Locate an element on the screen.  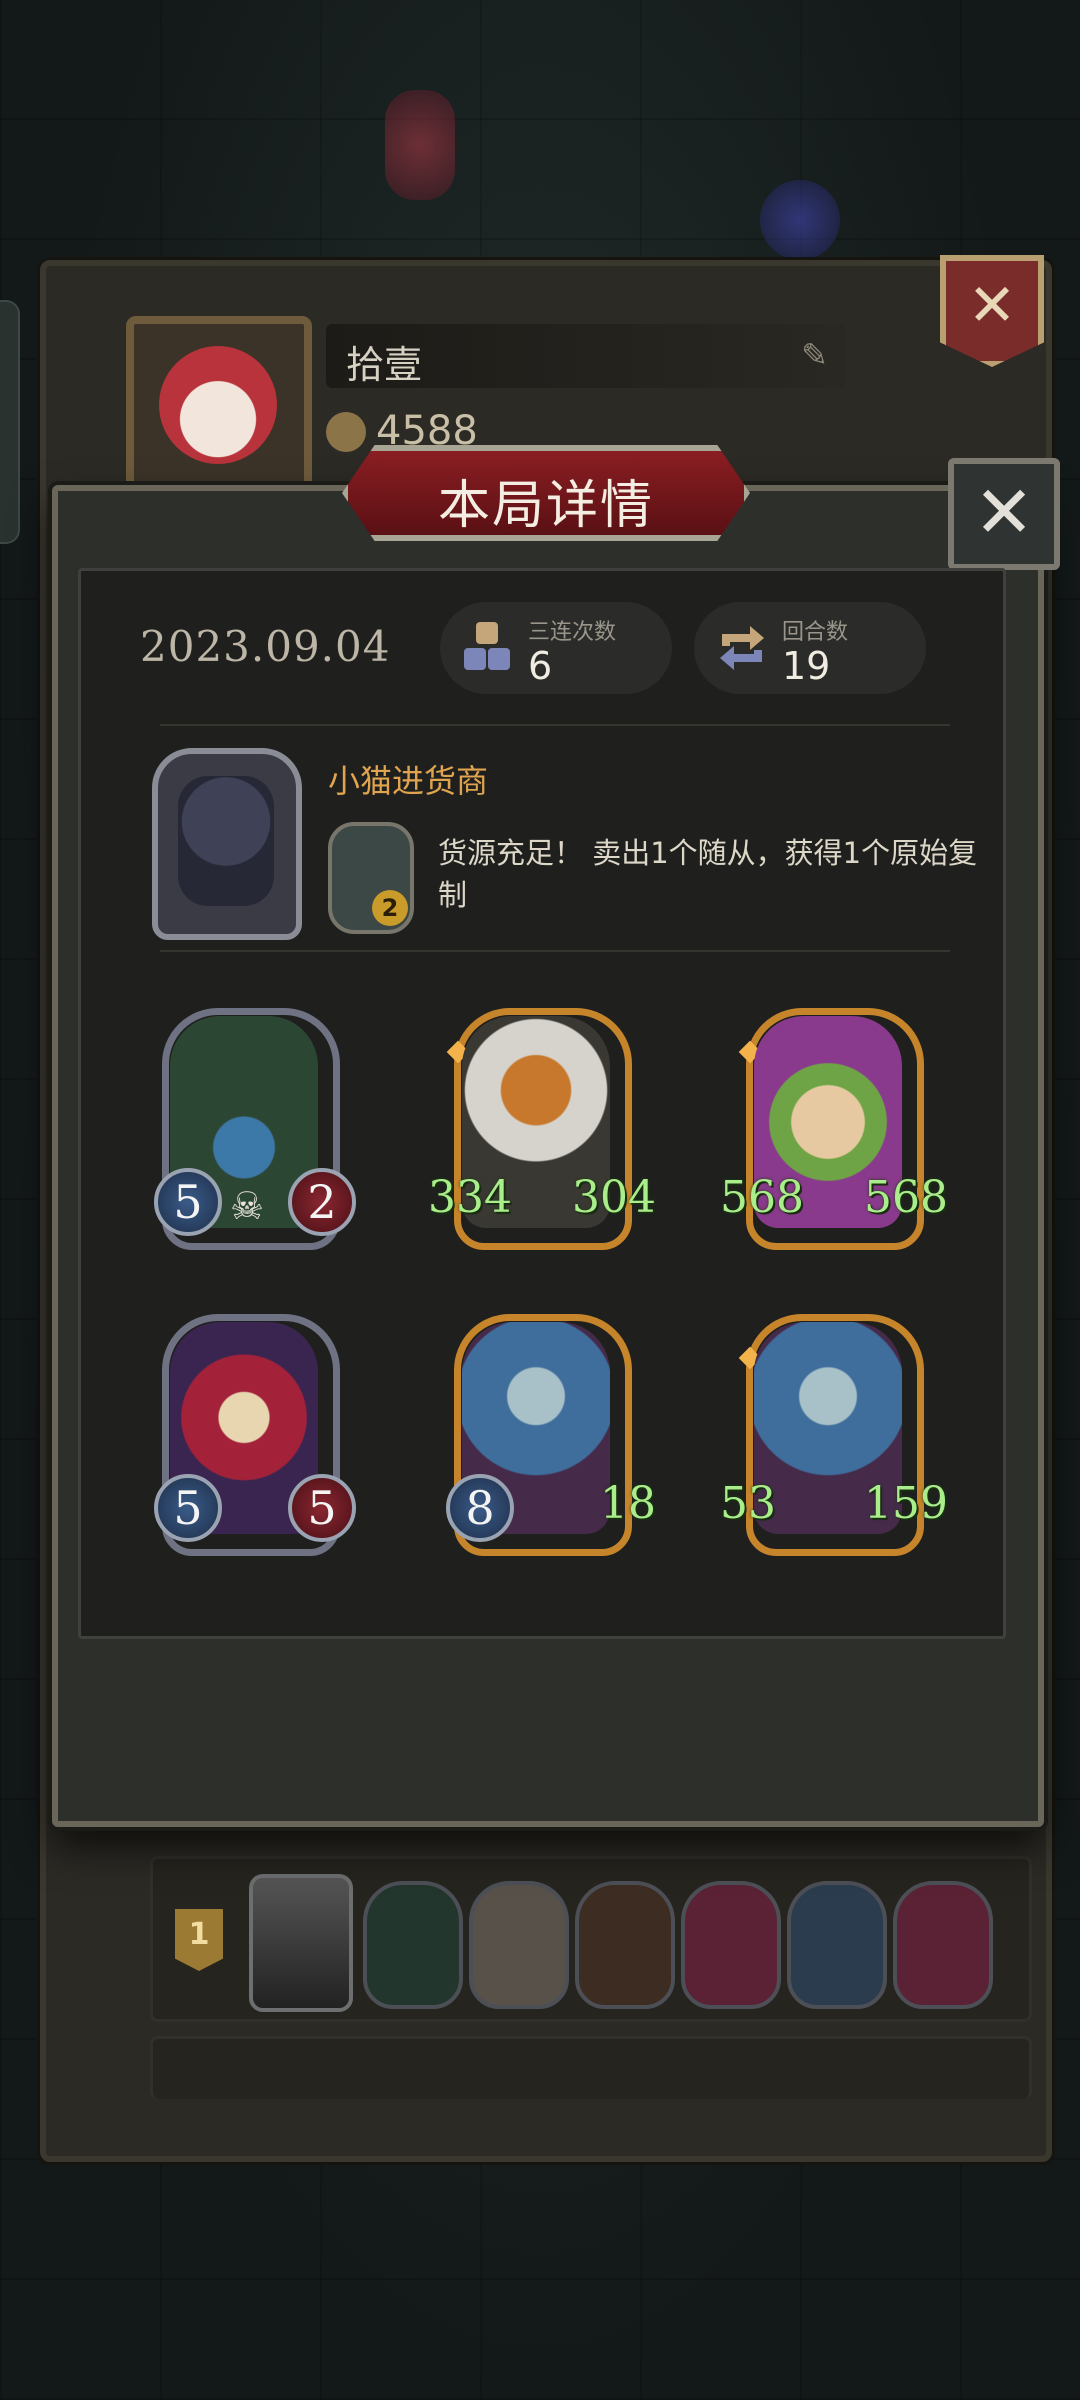
player-name-field: 拾壹 ✎ is located at coordinates (586, 356).